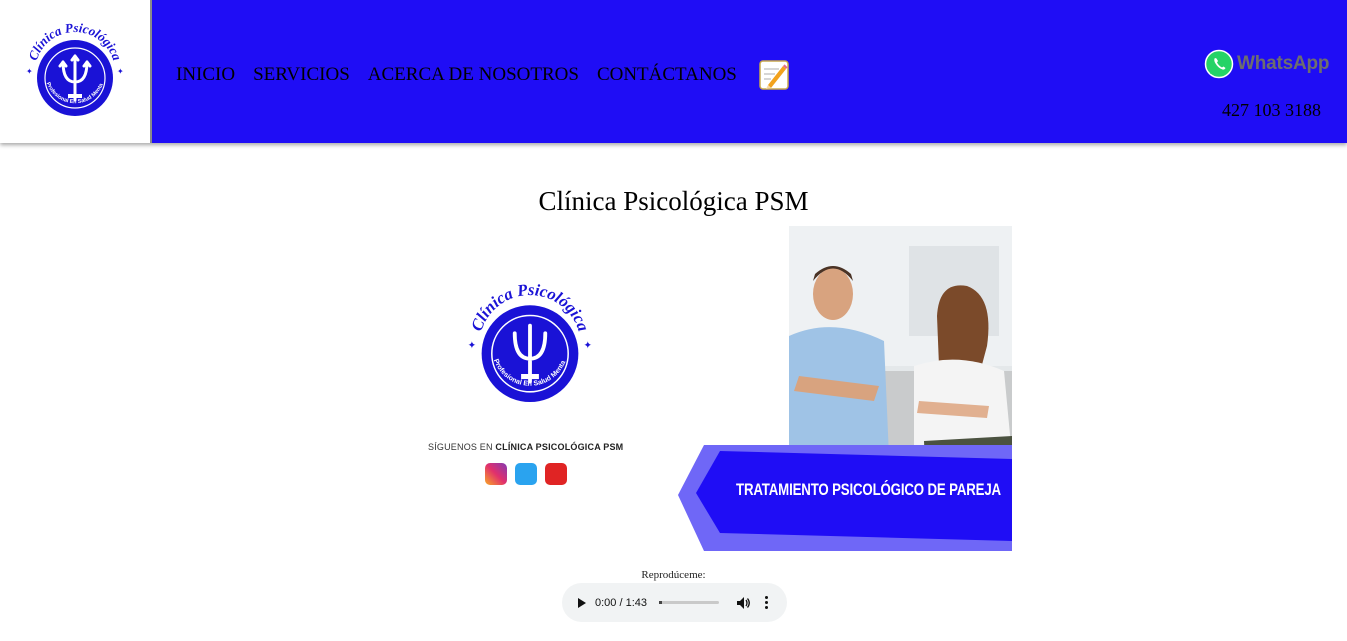 Image resolution: width=1347 pixels, height=641 pixels. I want to click on play-icon, so click(582, 602).